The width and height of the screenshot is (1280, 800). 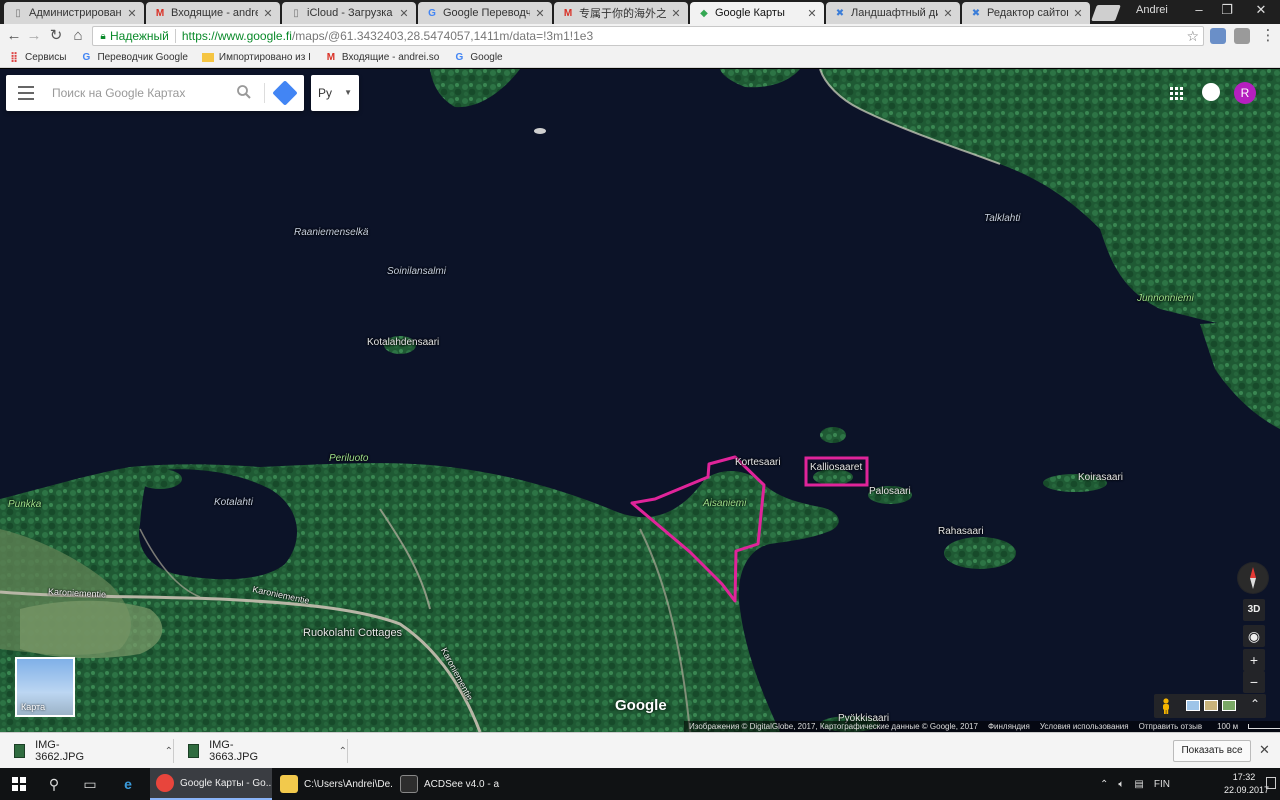 What do you see at coordinates (1166, 706) in the screenshot?
I see `pegman-icon` at bounding box center [1166, 706].